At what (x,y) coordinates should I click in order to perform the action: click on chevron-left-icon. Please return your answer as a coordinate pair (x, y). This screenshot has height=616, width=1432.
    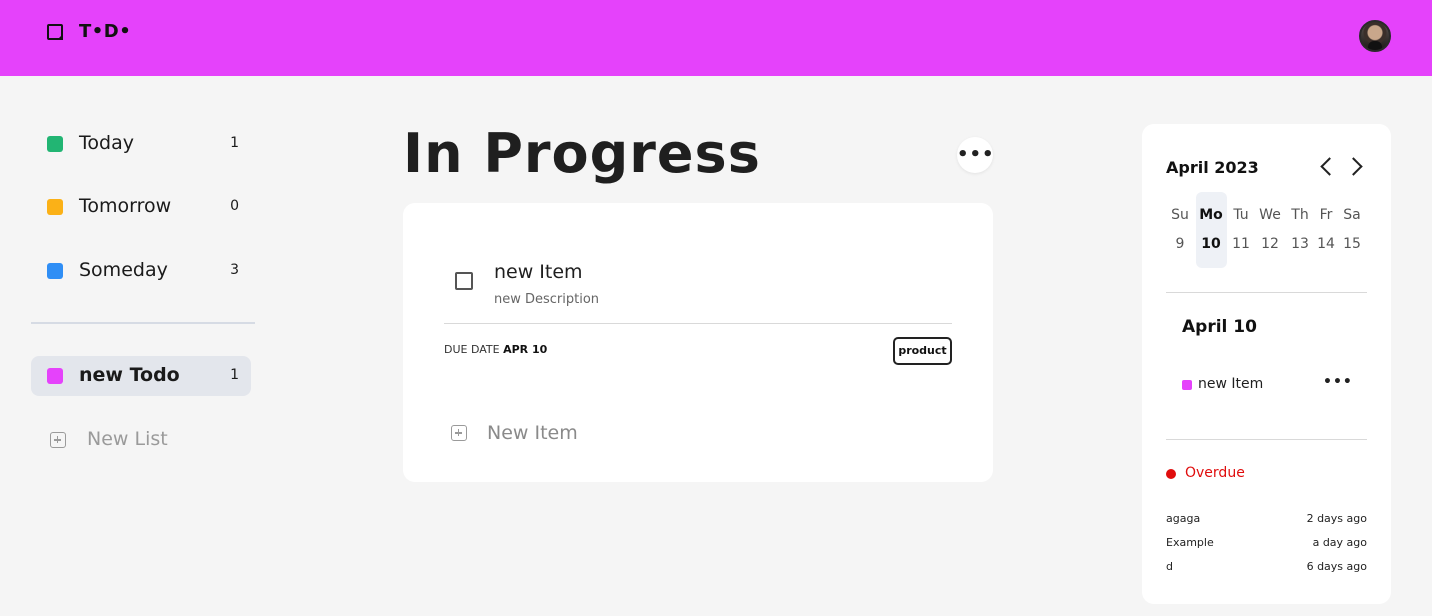
    Looking at the image, I should click on (1326, 166).